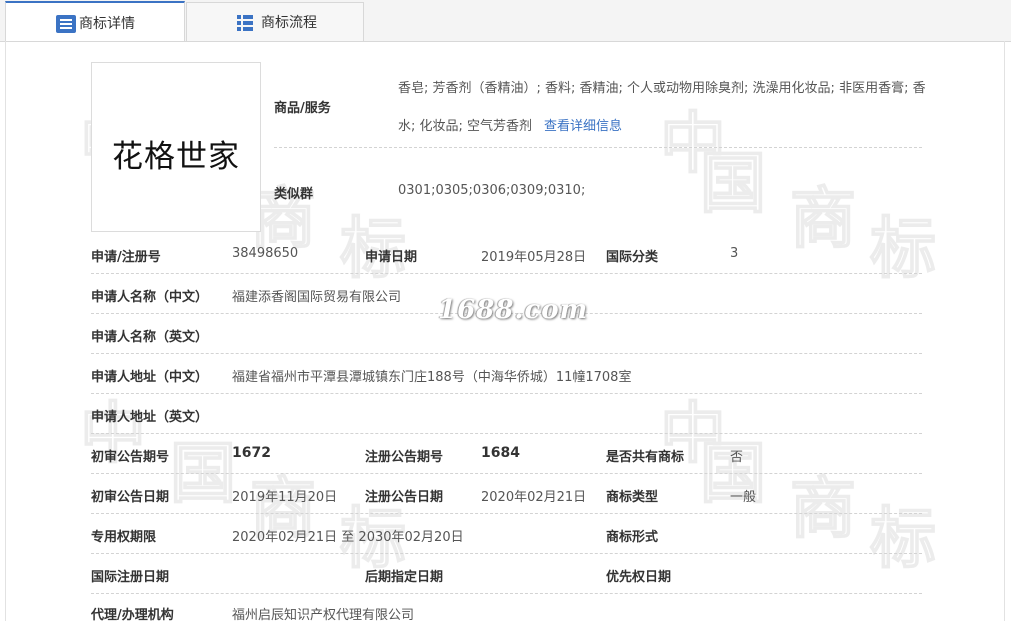 The height and width of the screenshot is (623, 1011). Describe the element at coordinates (150, 377) in the screenshot. I see `address-cn-label: 申请人地址（中文）` at that location.